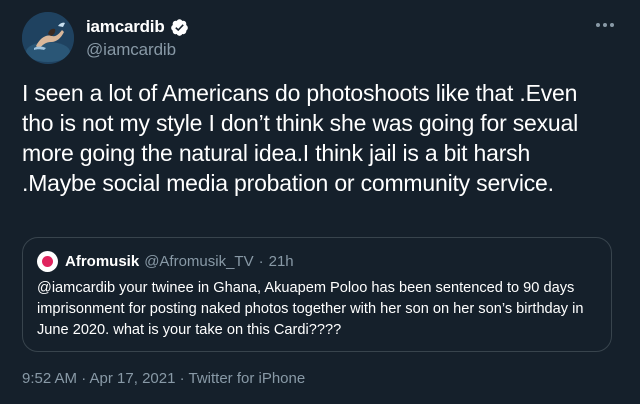 This screenshot has width=640, height=404. I want to click on author-names: iamcardib @iamcardib, so click(137, 38).